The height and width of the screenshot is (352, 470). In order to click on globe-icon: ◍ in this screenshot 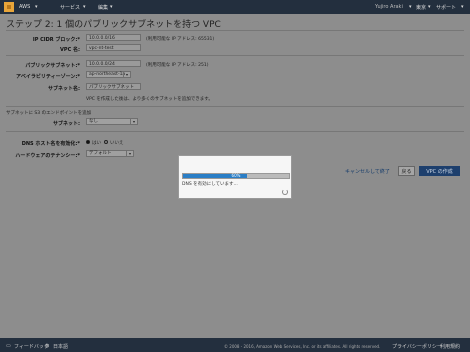, I will do `click(47, 346)`.